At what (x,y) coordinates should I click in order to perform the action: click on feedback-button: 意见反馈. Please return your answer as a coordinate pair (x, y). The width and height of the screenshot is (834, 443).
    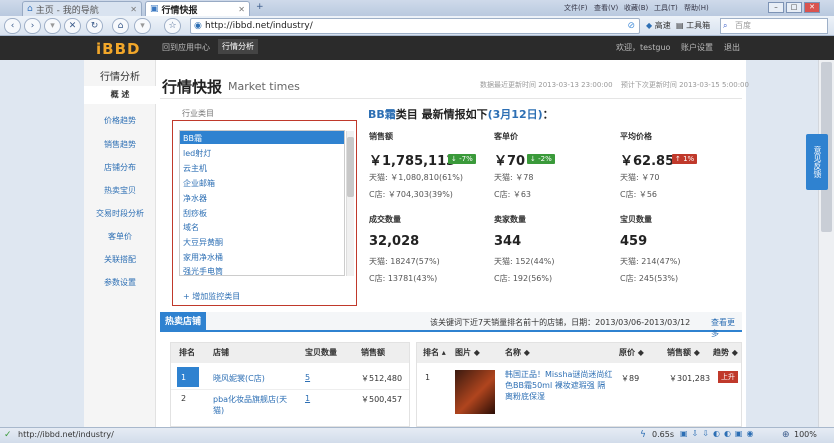
    Looking at the image, I should click on (817, 162).